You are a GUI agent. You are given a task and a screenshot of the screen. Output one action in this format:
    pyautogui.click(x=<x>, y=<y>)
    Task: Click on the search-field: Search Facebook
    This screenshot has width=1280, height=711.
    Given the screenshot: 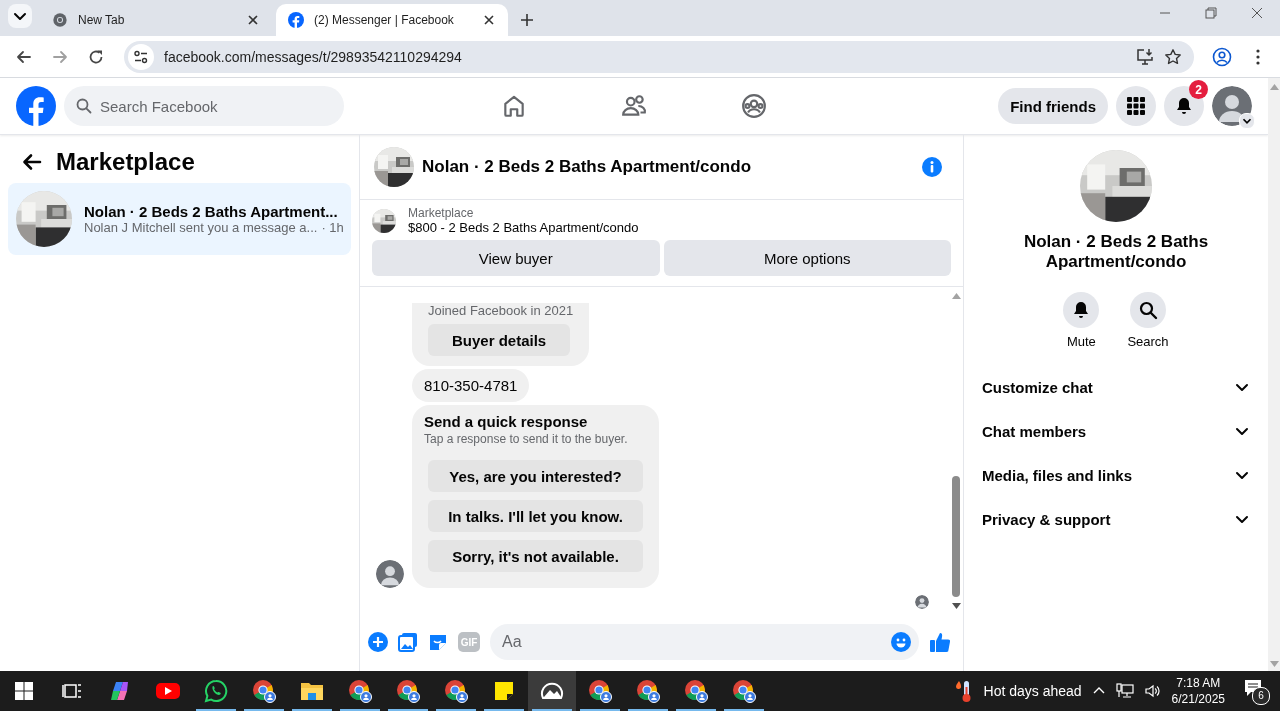 What is the action you would take?
    pyautogui.click(x=204, y=106)
    